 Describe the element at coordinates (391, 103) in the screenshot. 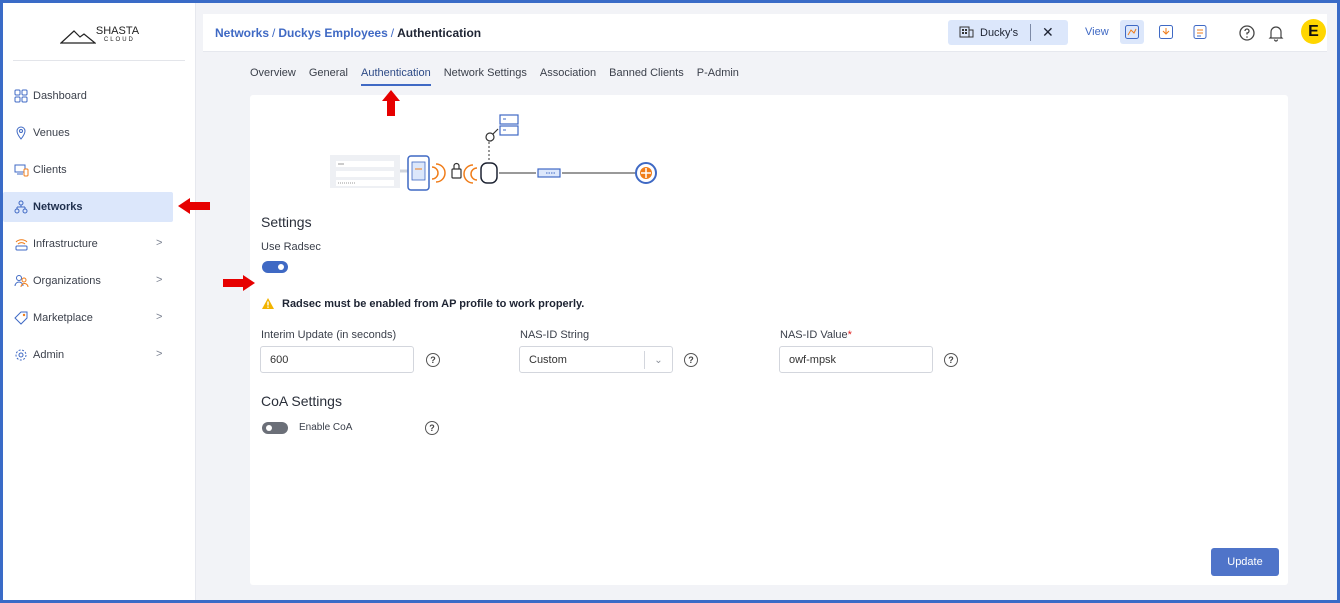

I see `annotation-arrow-up-icon` at that location.